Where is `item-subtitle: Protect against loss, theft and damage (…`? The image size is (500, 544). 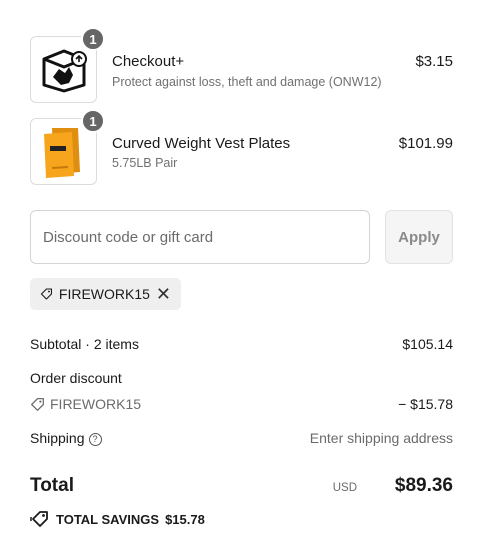
item-subtitle: Protect against loss, theft and damage (… is located at coordinates (247, 82).